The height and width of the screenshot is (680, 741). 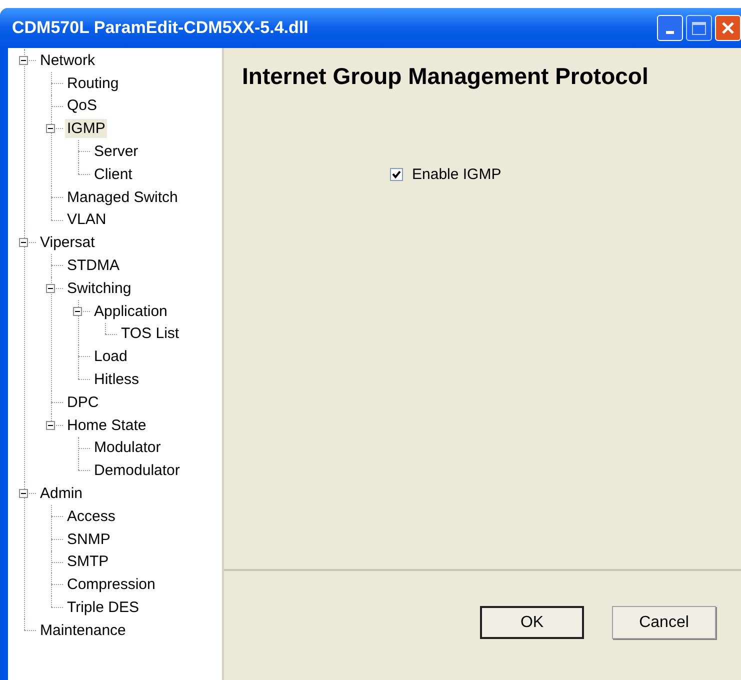 I want to click on enable-checkbox: Enable IGMP, so click(x=446, y=175).